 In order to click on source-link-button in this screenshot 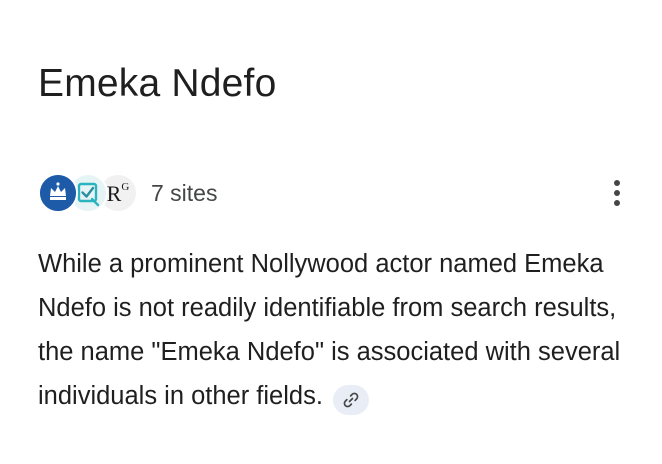, I will do `click(350, 400)`.